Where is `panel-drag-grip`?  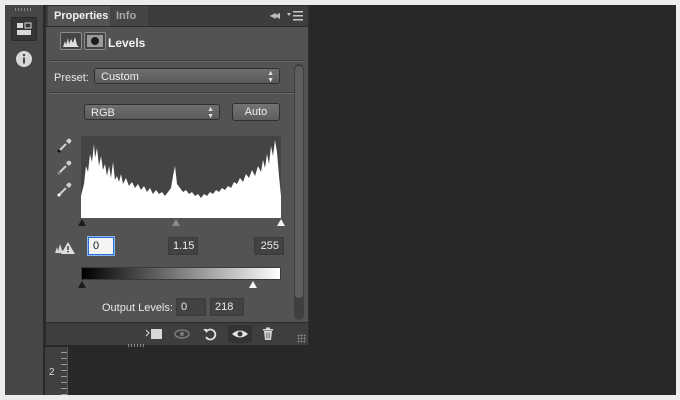 panel-drag-grip is located at coordinates (136, 345).